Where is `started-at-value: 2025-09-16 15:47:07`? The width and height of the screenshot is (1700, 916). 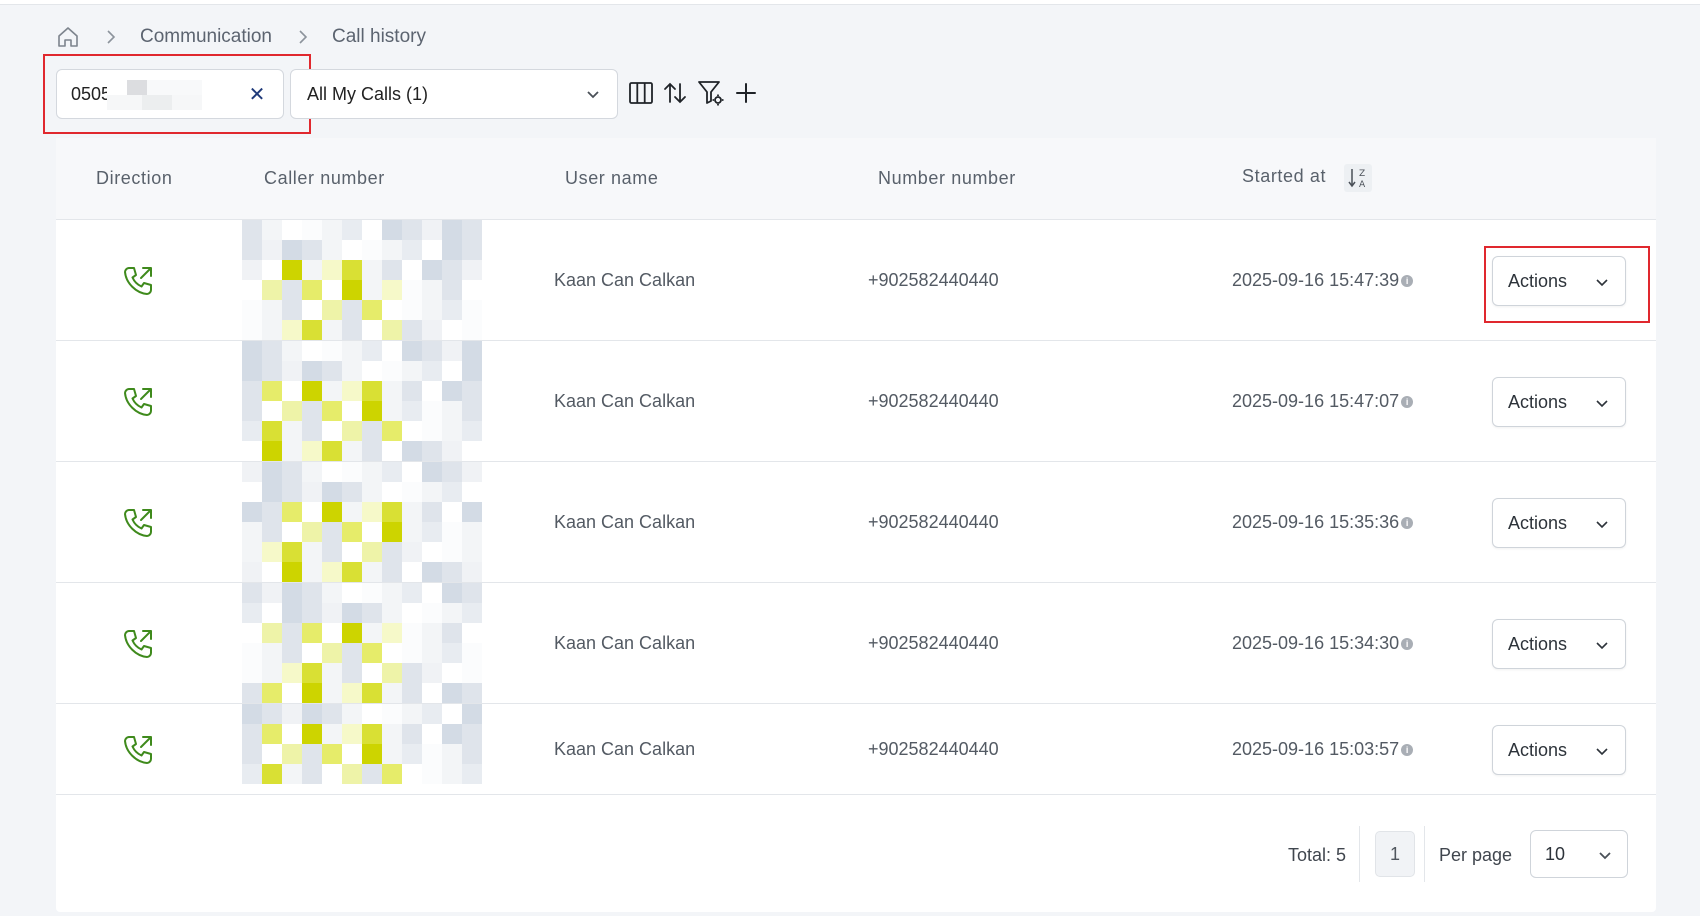
started-at-value: 2025-09-16 15:47:07 is located at coordinates (1316, 401).